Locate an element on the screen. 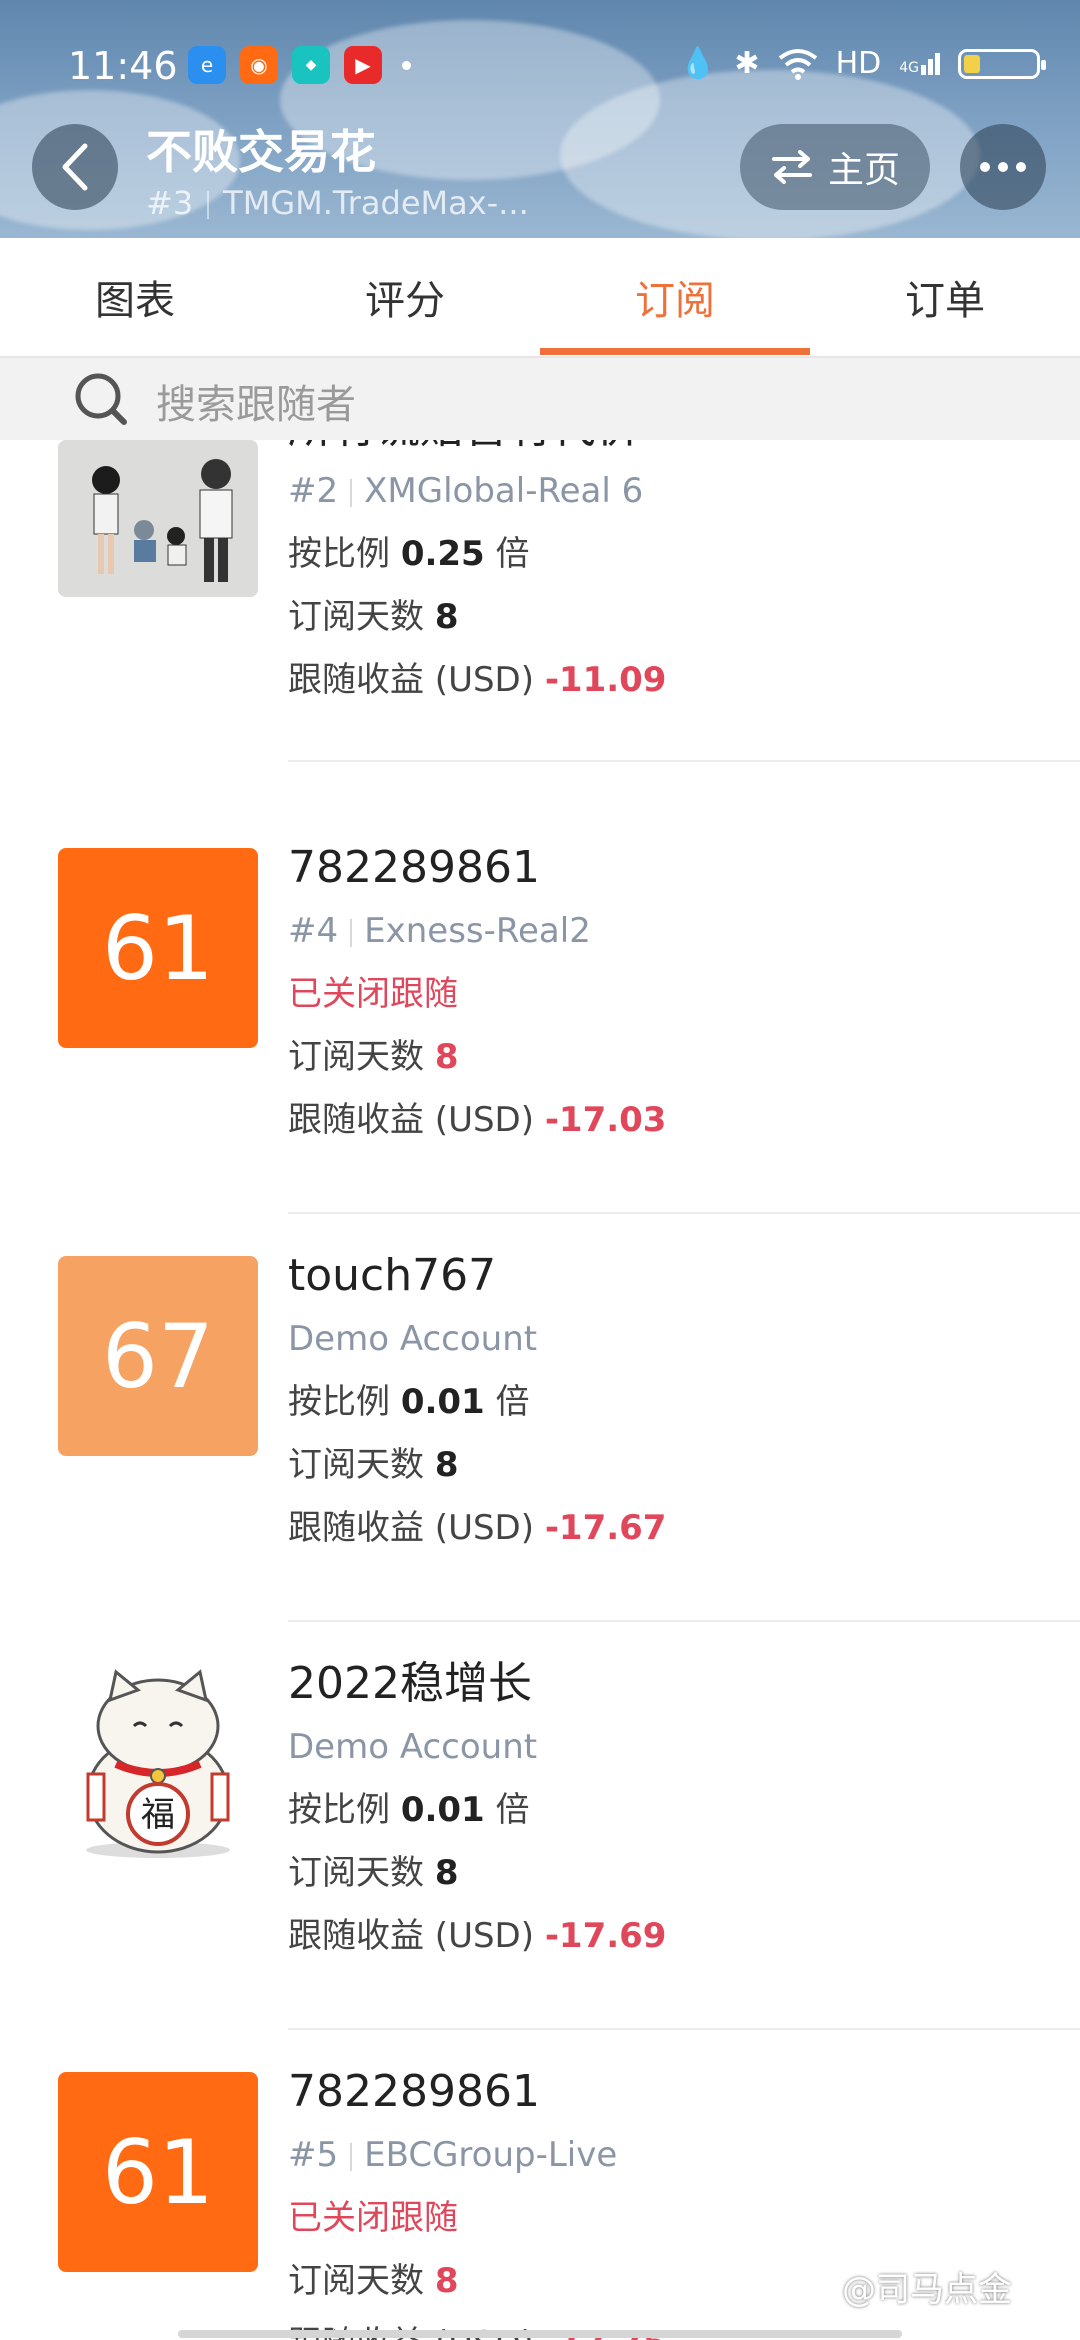  more-button is located at coordinates (1003, 167).